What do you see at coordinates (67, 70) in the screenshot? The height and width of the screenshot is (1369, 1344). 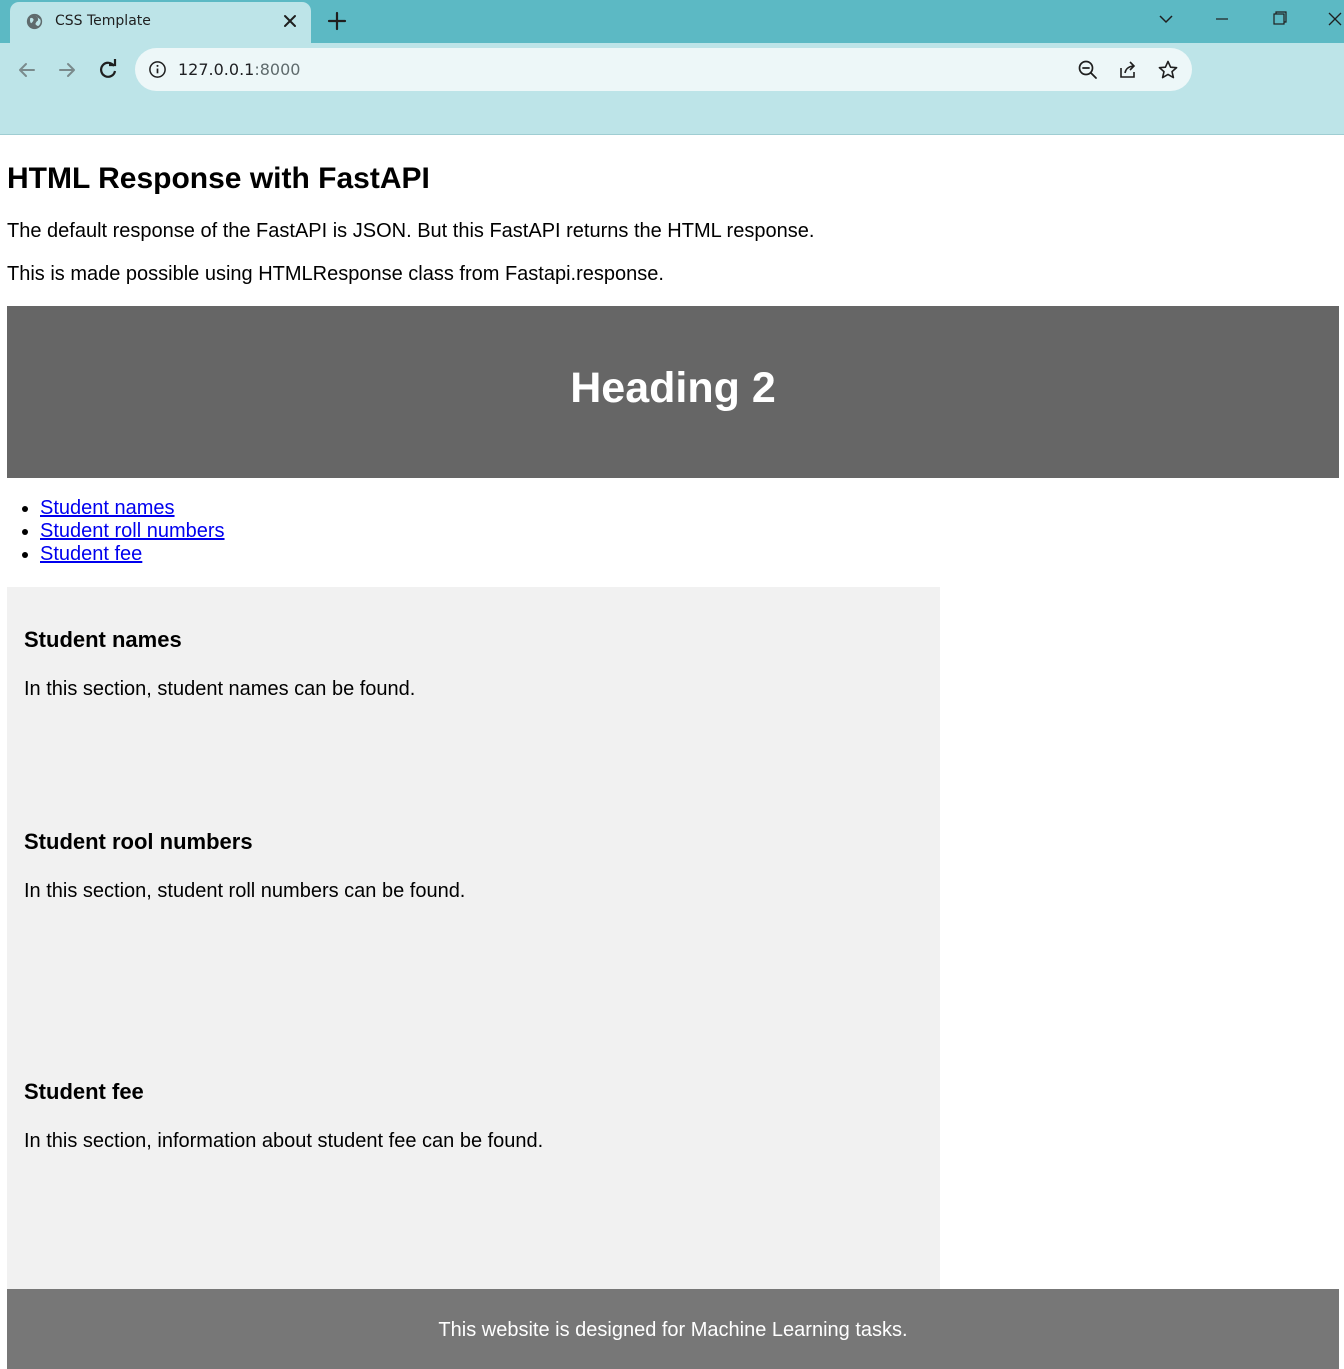 I see `forward-arrow-icon` at bounding box center [67, 70].